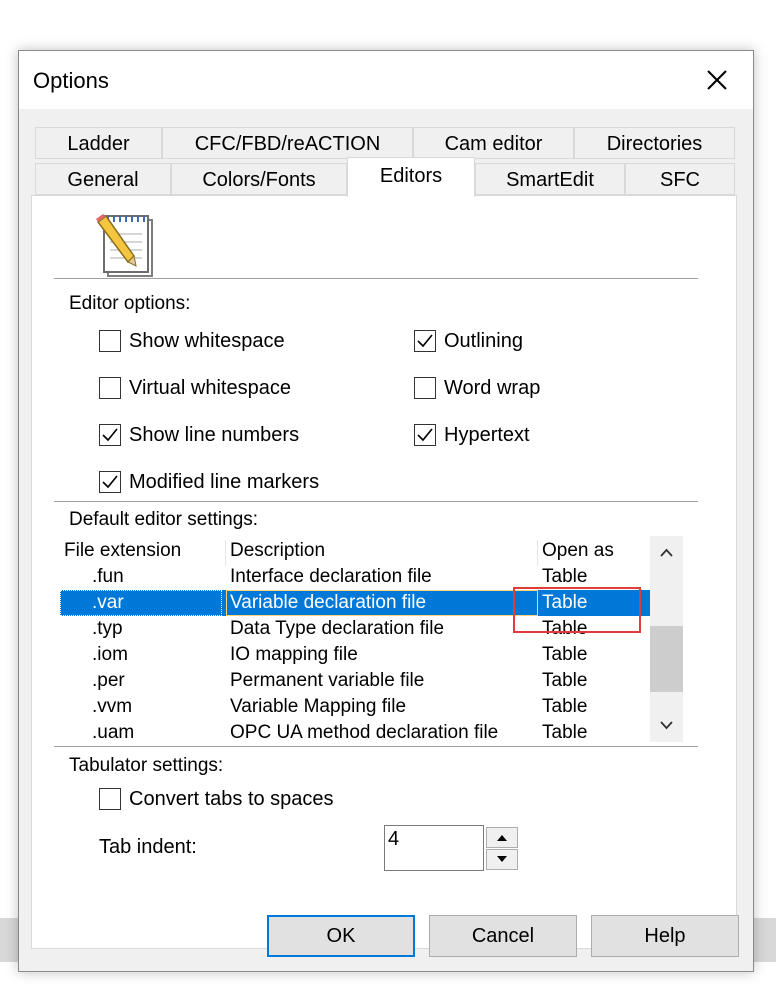  Describe the element at coordinates (376, 746) in the screenshot. I see `list-separator` at that location.